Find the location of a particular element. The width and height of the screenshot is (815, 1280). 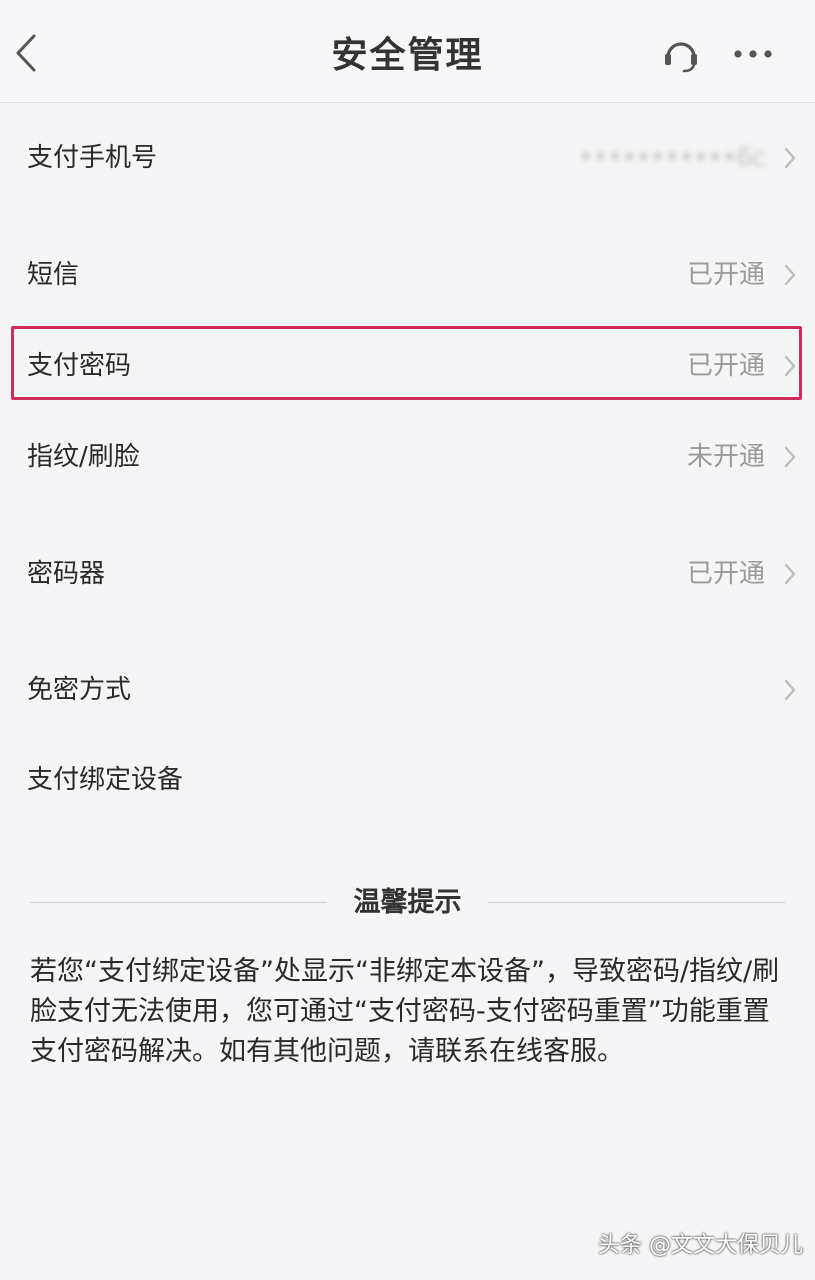

row-payment-phone: 支付手机号 •••••••••••6c is located at coordinates (407, 158).